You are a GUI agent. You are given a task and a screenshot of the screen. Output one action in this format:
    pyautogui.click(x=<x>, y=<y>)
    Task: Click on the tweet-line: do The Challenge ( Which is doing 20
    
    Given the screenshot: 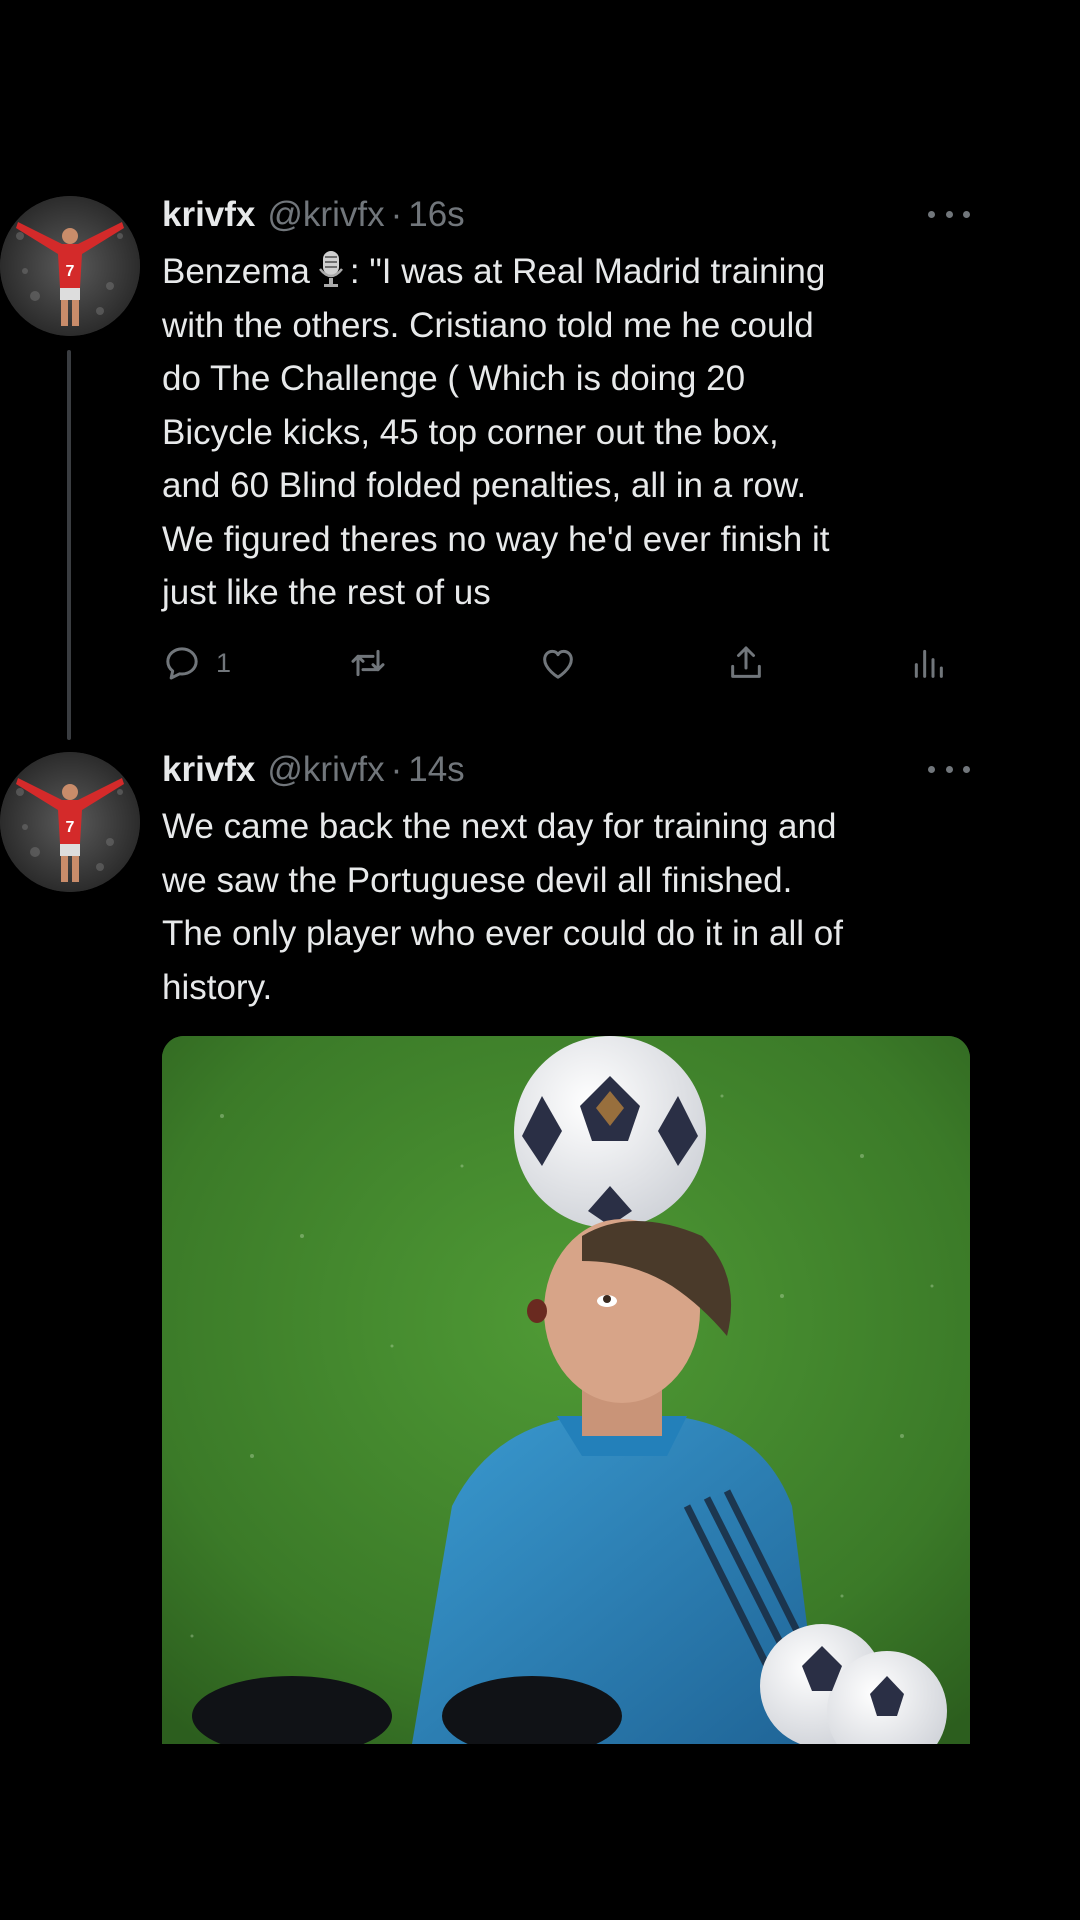 What is the action you would take?
    pyautogui.click(x=454, y=378)
    